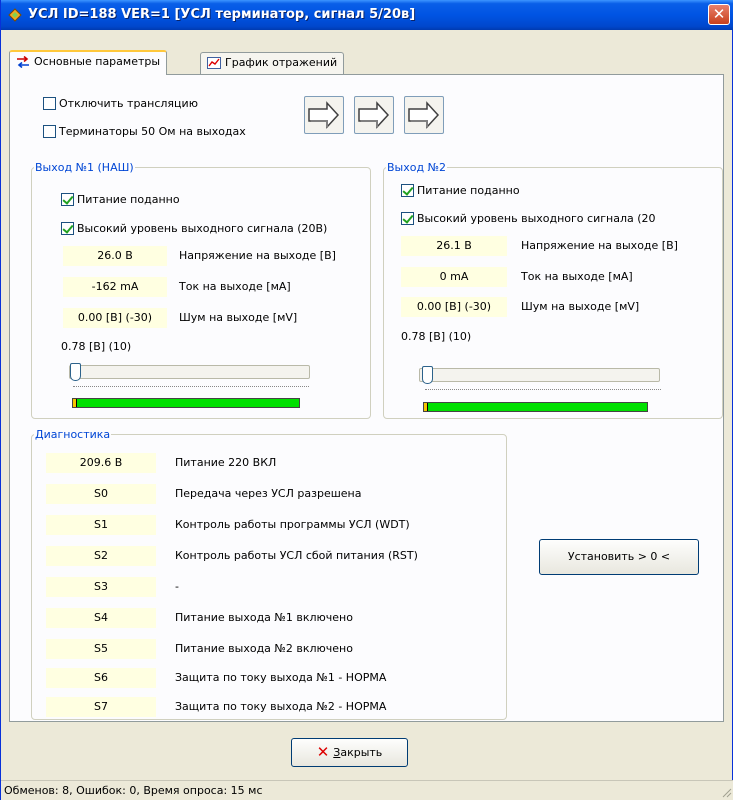  What do you see at coordinates (177, 586) in the screenshot?
I see `diag-text-4: -` at bounding box center [177, 586].